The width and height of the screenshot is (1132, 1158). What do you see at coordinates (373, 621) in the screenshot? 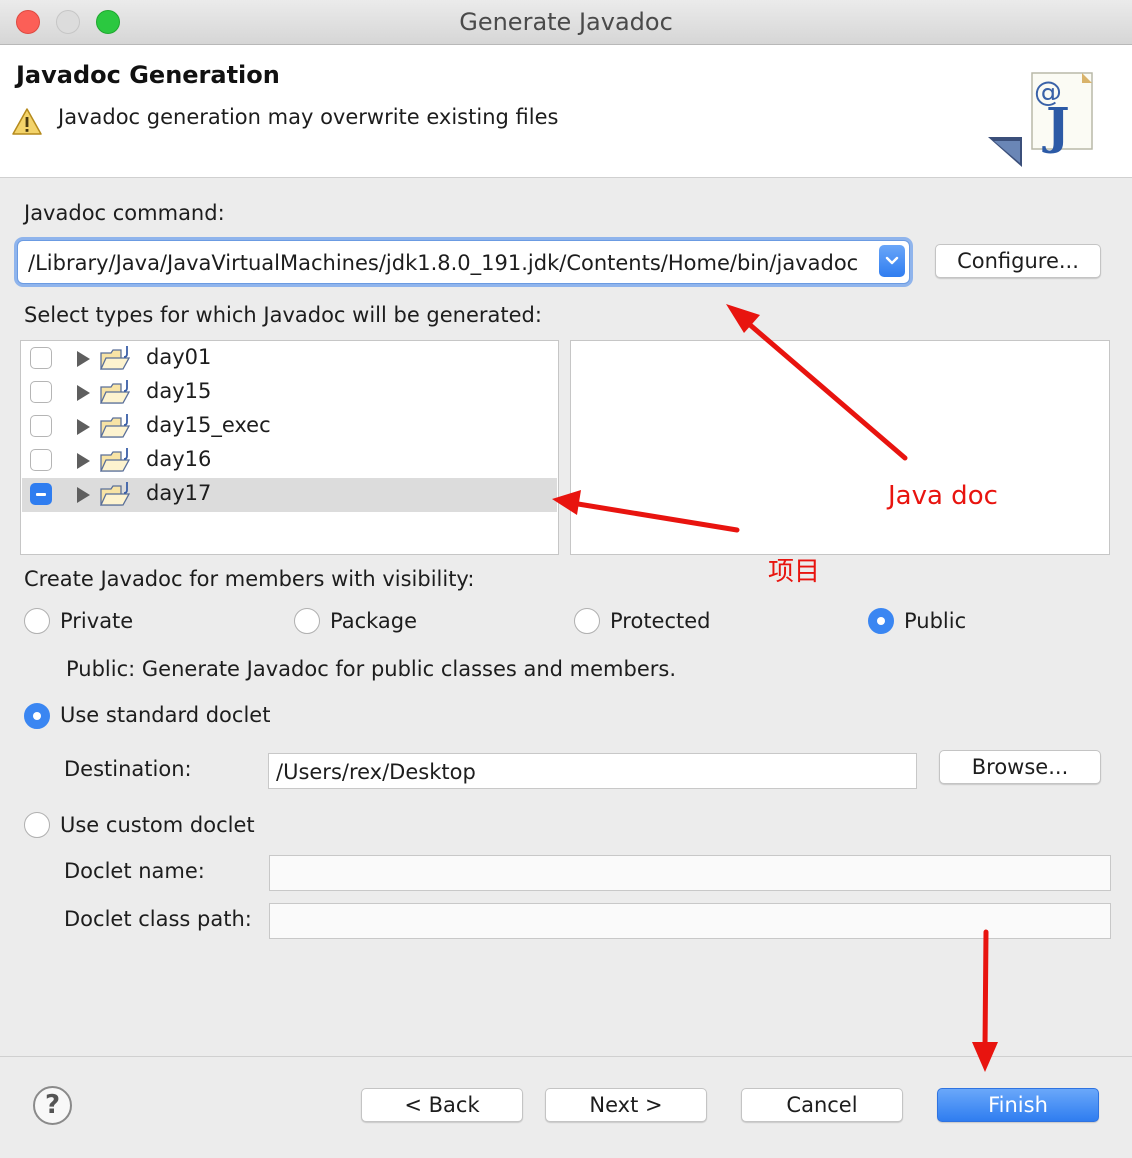
I see `radio-package-label: Package` at bounding box center [373, 621].